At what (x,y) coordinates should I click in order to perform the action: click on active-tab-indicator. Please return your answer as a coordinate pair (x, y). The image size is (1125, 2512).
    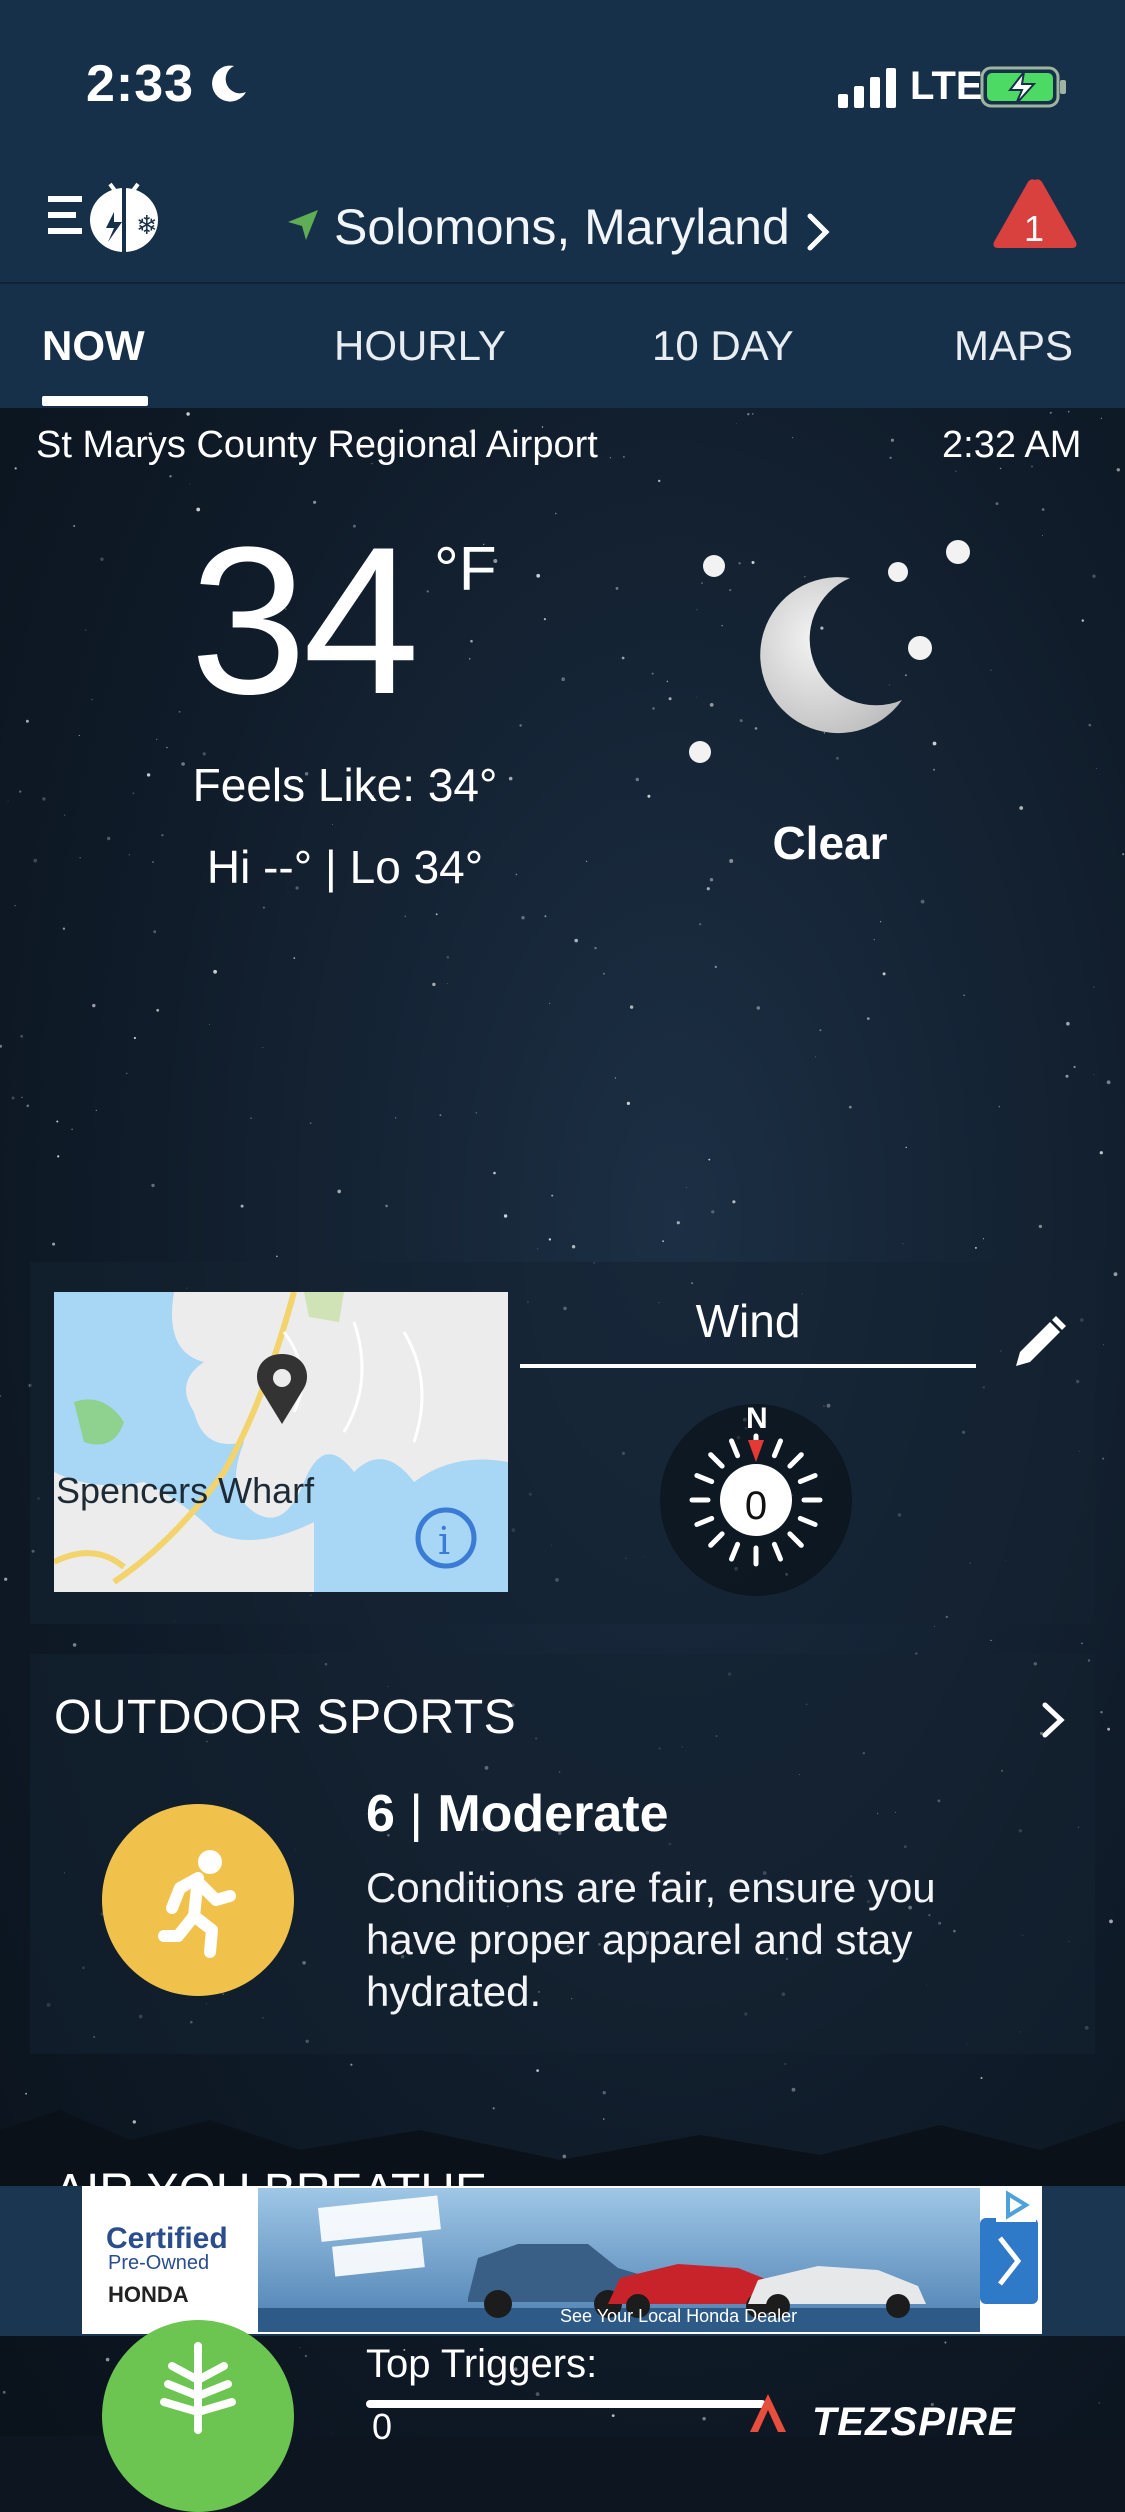
    Looking at the image, I should click on (95, 401).